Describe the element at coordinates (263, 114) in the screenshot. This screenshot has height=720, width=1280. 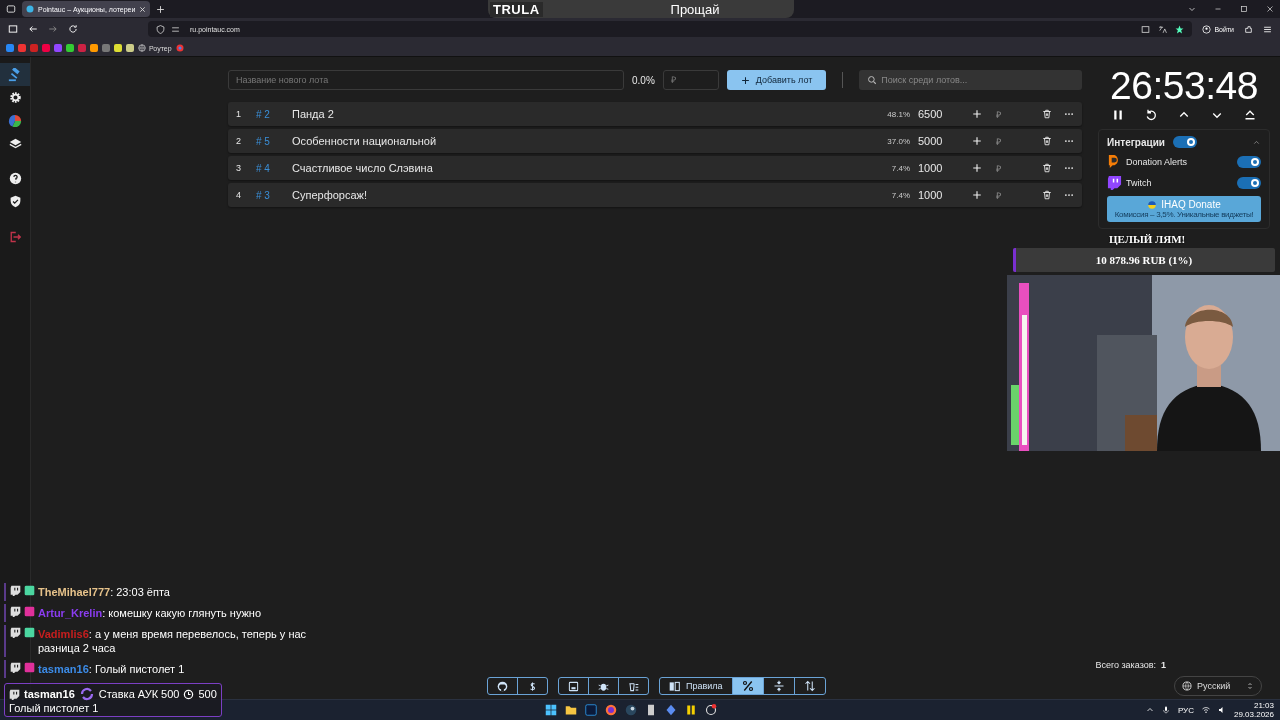
I see `lot-id: # 2` at that location.